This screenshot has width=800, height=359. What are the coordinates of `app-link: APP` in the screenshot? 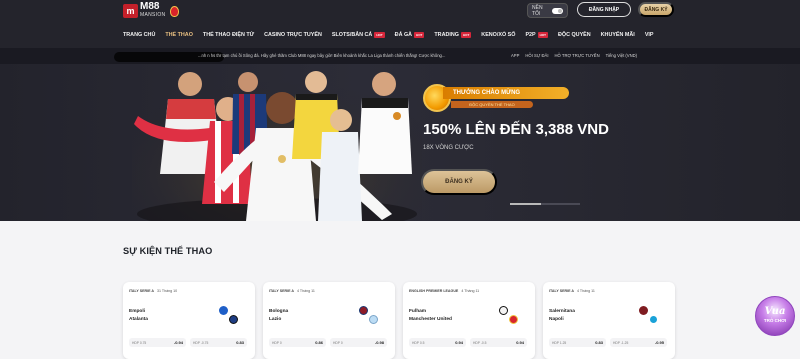 It's located at (515, 55).